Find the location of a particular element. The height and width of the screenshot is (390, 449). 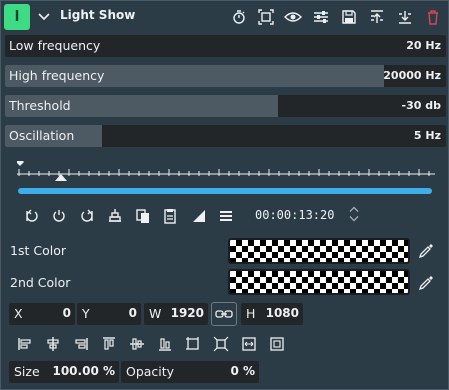

align-hcenter-icon is located at coordinates (53, 344).